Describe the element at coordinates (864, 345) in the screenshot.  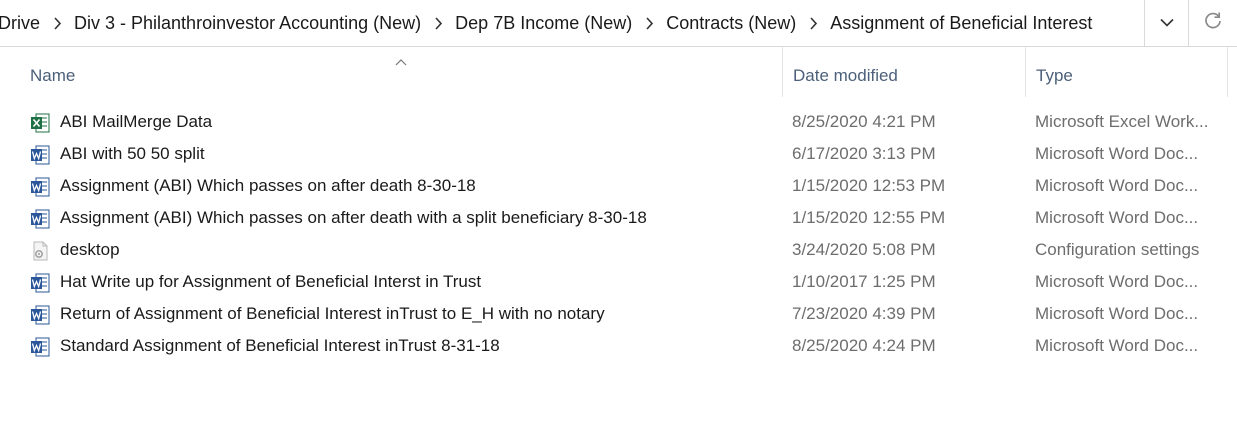
I see `file-date-modified: 8/25/2020 4:24 PM` at that location.